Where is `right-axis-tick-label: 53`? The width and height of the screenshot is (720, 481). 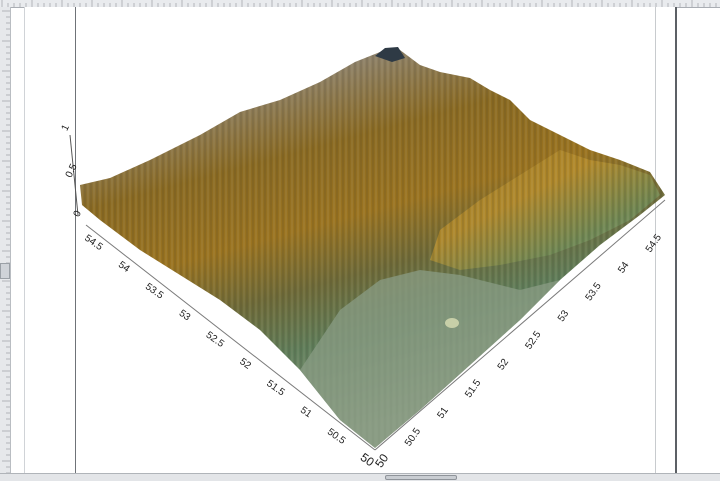 right-axis-tick-label: 53 is located at coordinates (564, 316).